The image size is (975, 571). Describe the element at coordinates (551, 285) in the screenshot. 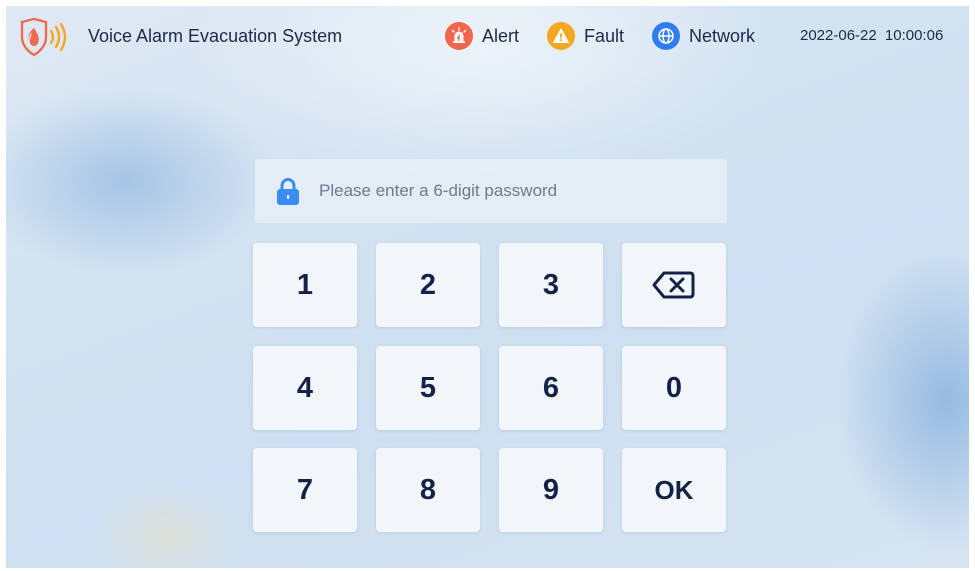

I see `key-3: 3` at that location.